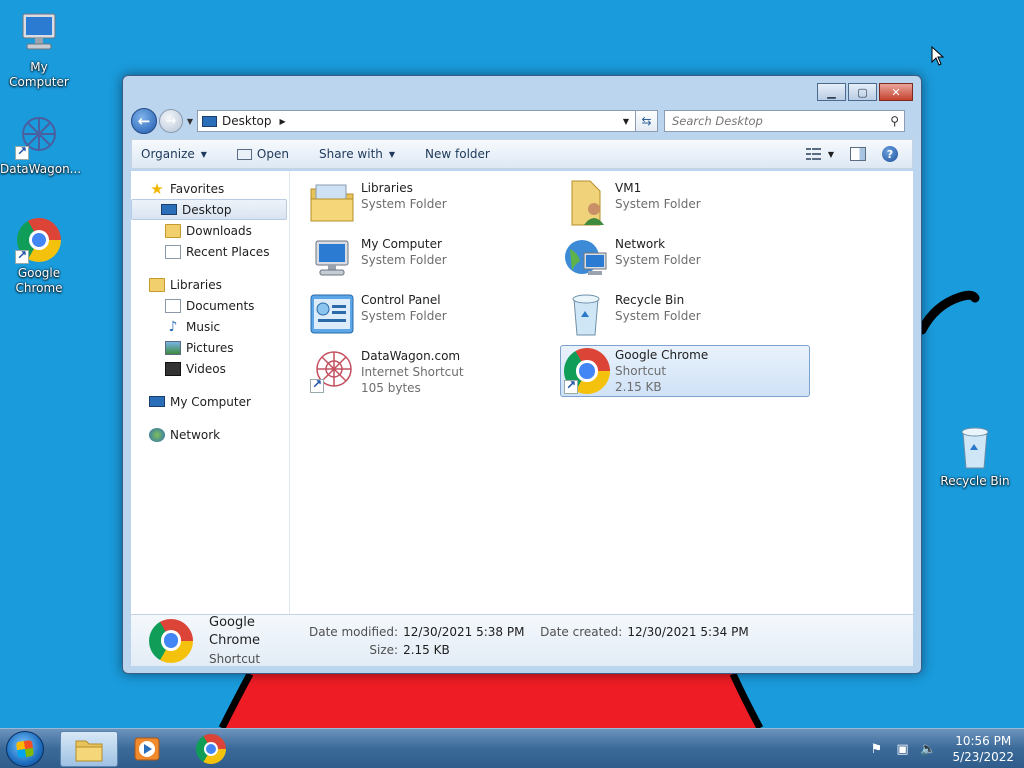  Describe the element at coordinates (212, 749) in the screenshot. I see `taskbar-chrome-button` at that location.